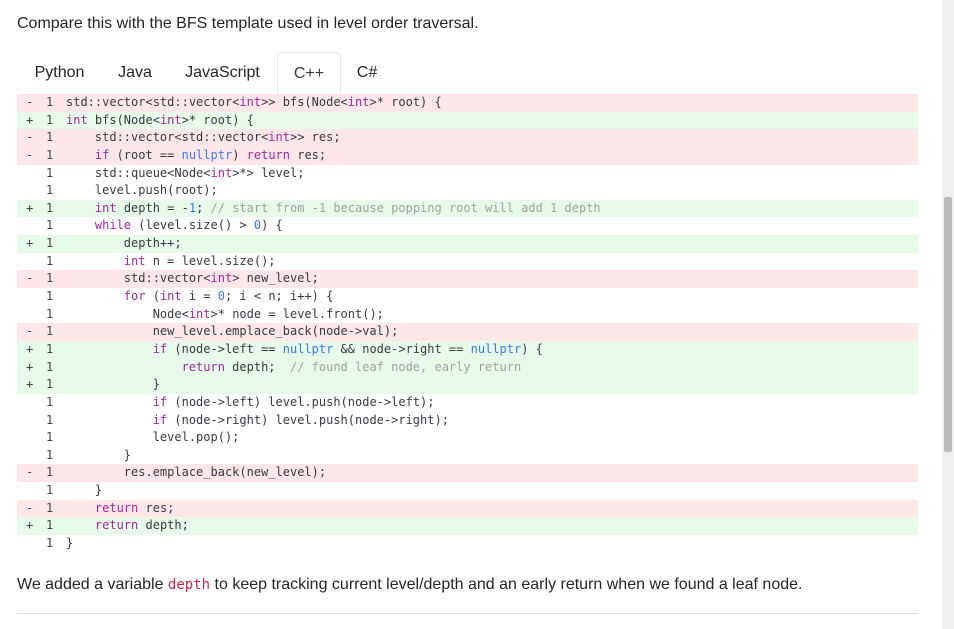  What do you see at coordinates (142, 190) in the screenshot?
I see `code-text: level.push(root);` at bounding box center [142, 190].